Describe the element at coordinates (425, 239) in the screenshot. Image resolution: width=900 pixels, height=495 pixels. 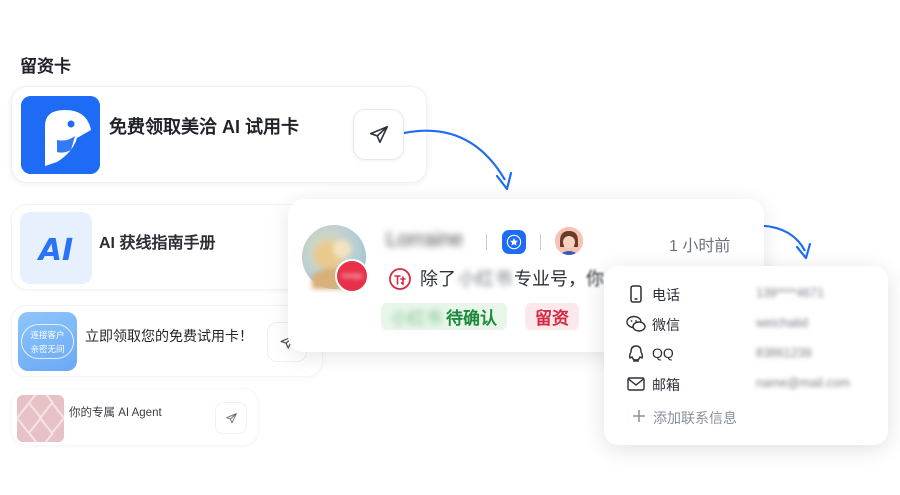
I see `customer-name: Lorraine` at that location.